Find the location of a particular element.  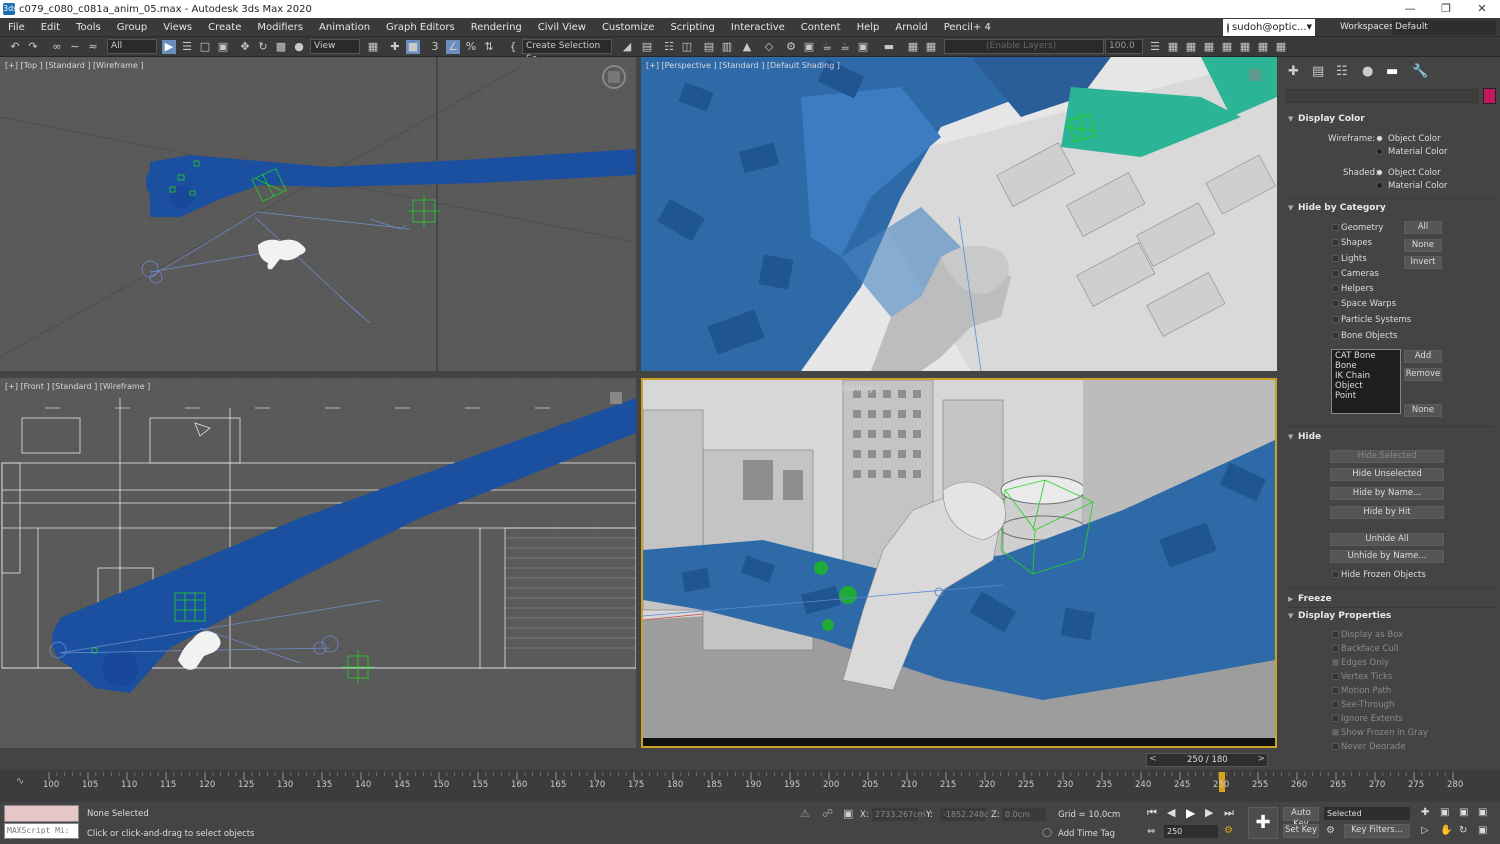

maxscript-listener-mini is located at coordinates (41, 813).